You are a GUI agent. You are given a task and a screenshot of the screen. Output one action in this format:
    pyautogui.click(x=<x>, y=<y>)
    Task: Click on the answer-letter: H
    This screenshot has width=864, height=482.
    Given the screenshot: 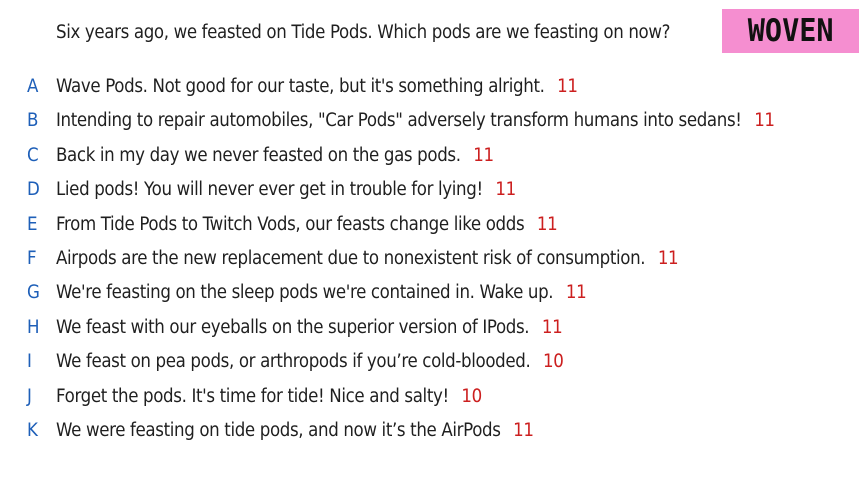 What is the action you would take?
    pyautogui.click(x=33, y=327)
    